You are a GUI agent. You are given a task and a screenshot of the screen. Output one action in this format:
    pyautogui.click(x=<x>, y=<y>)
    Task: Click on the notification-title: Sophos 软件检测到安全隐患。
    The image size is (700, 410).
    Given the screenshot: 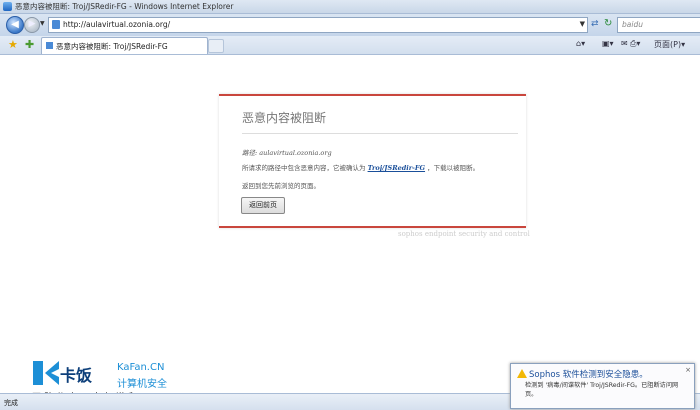 What is the action you would take?
    pyautogui.click(x=588, y=375)
    